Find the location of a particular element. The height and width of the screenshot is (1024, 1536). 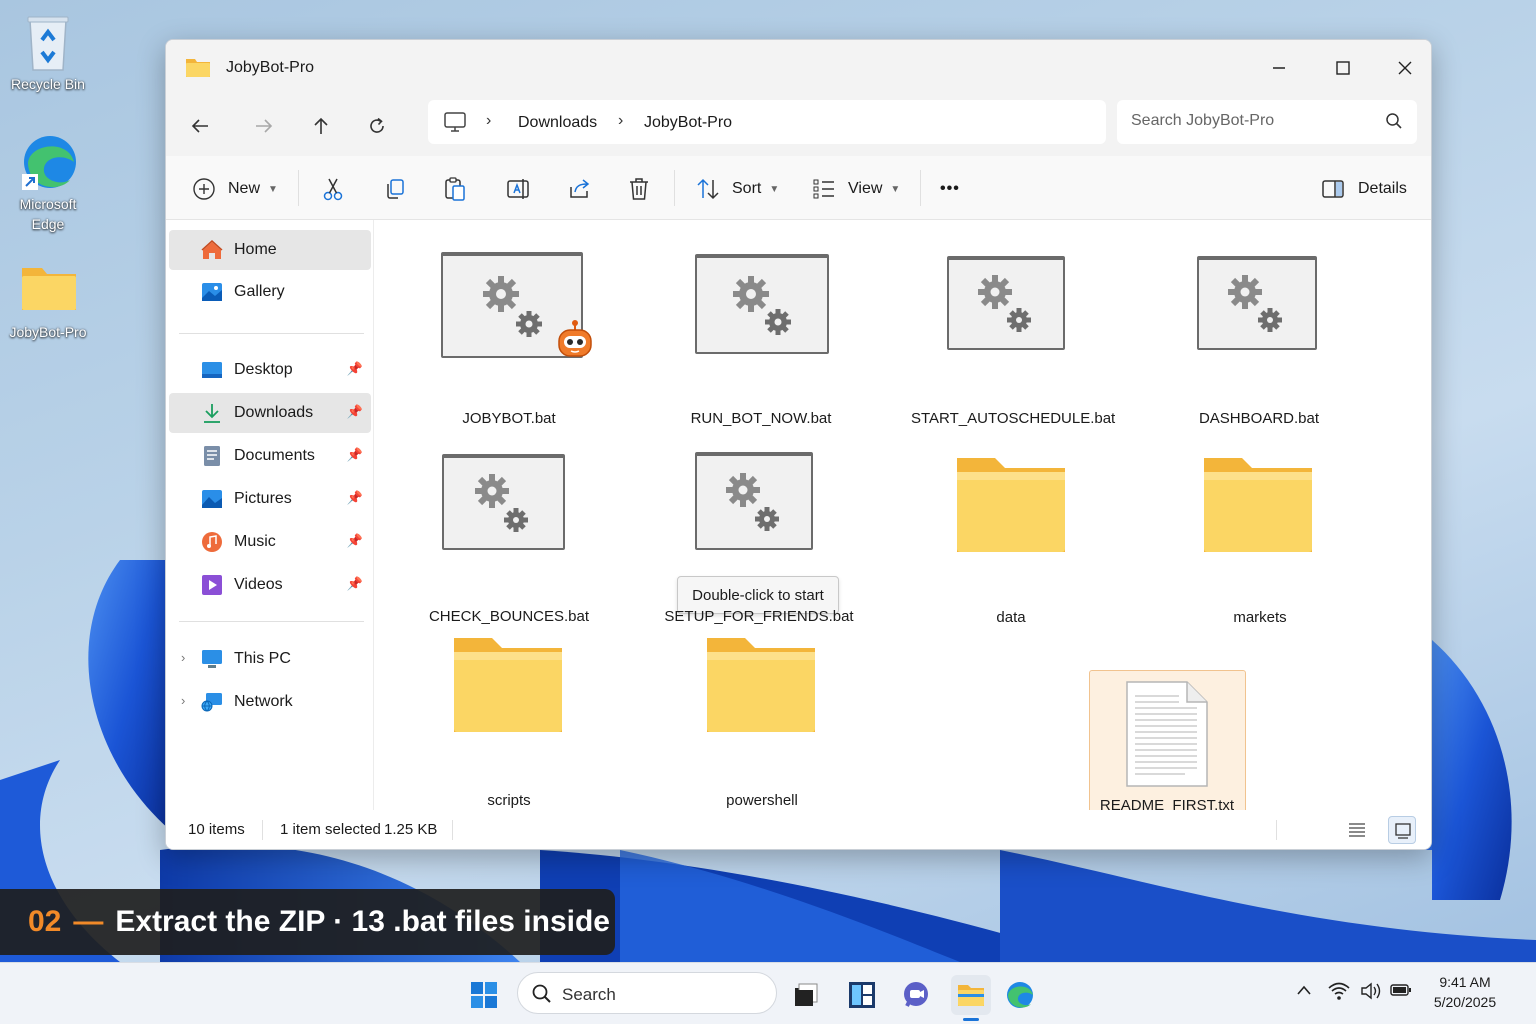

videos-icon is located at coordinates (212, 585).